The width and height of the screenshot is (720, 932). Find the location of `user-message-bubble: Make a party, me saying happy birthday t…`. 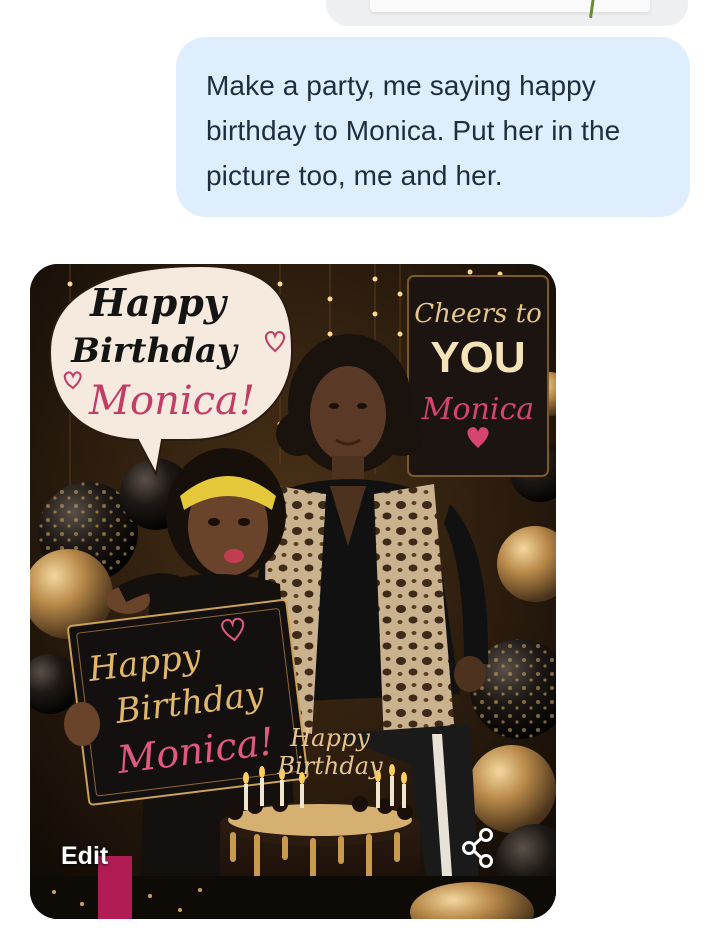

user-message-bubble: Make a party, me saying happy birthday t… is located at coordinates (433, 127).